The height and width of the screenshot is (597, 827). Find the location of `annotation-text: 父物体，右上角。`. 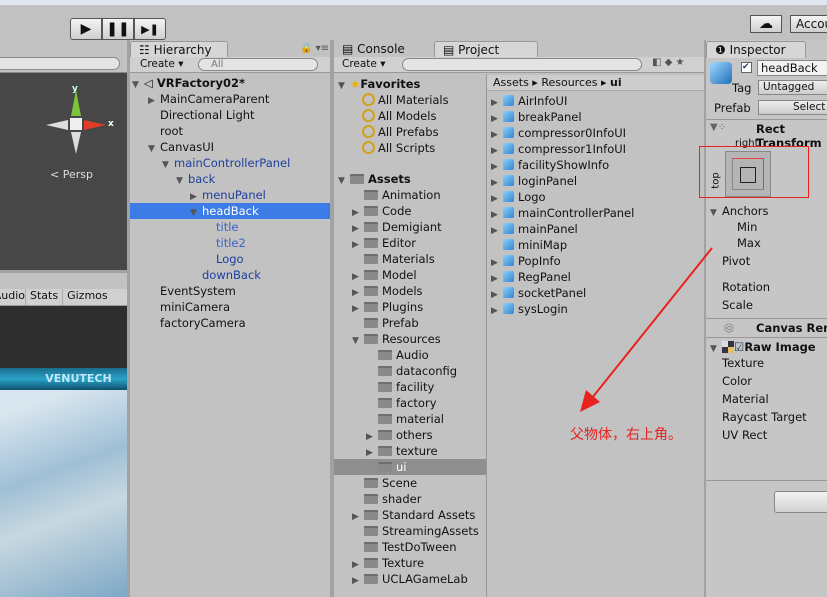

annotation-text: 父物体，右上角。 is located at coordinates (626, 435).